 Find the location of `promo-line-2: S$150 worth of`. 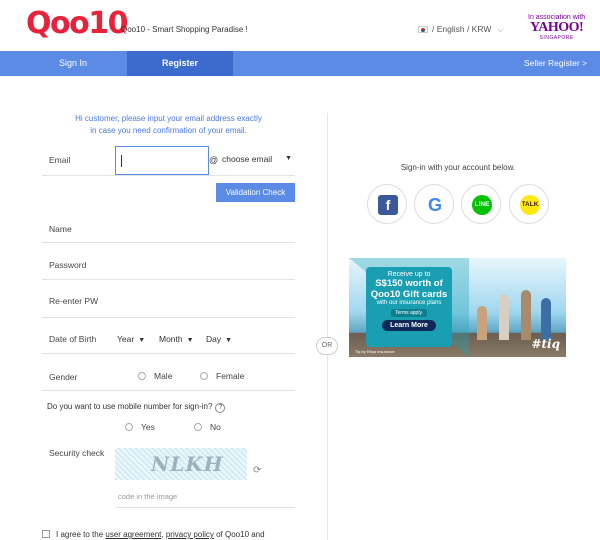

promo-line-2: S$150 worth of is located at coordinates (409, 283).